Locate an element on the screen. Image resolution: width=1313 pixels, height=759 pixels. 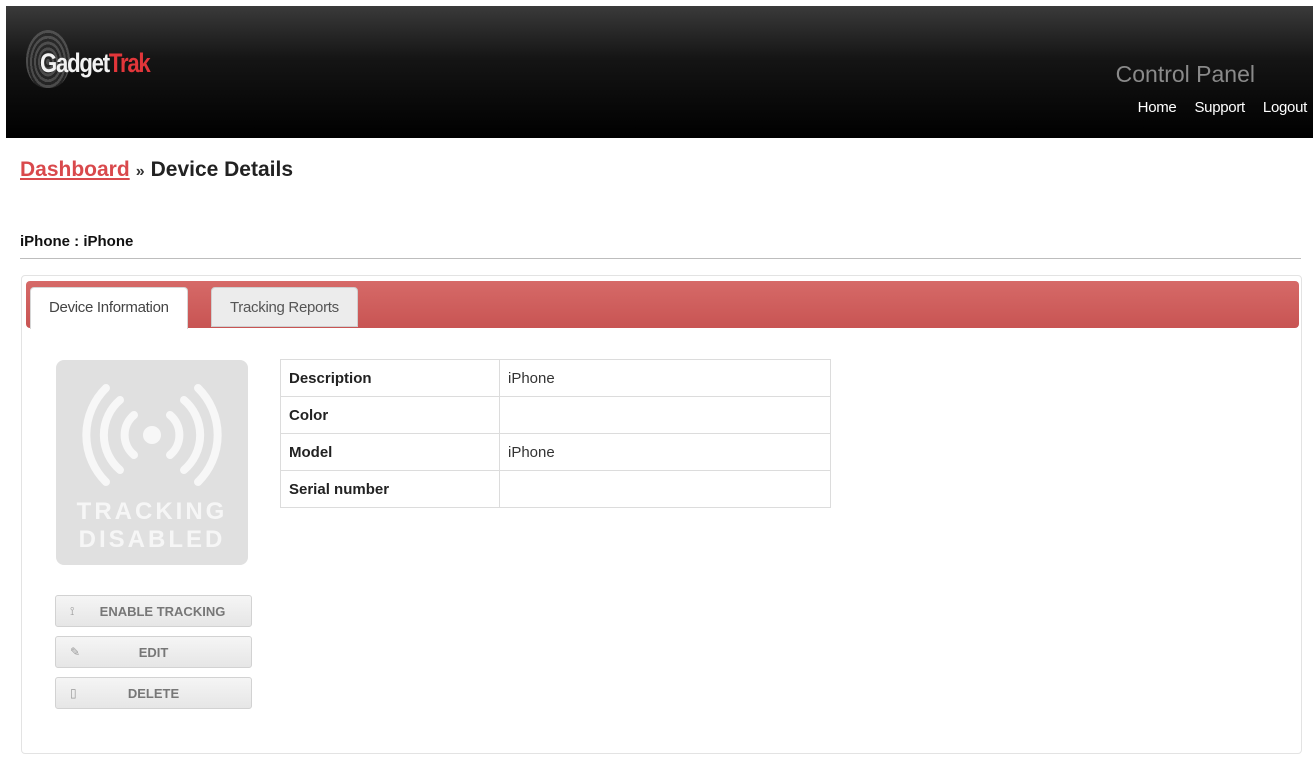
breadcrumb-dashboard-link: Dashboard is located at coordinates (75, 169).